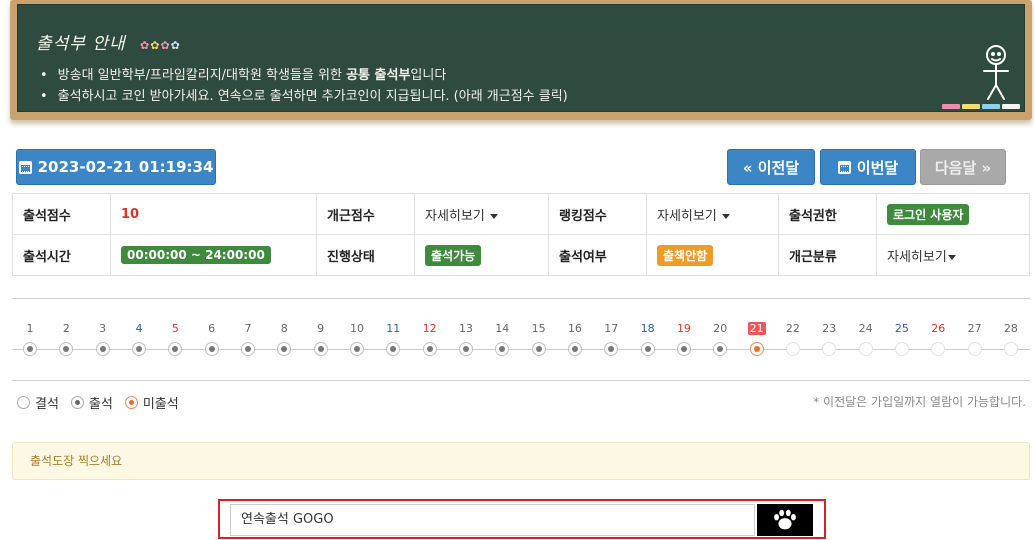 The image size is (1034, 540). I want to click on stamp-submit-button, so click(785, 520).